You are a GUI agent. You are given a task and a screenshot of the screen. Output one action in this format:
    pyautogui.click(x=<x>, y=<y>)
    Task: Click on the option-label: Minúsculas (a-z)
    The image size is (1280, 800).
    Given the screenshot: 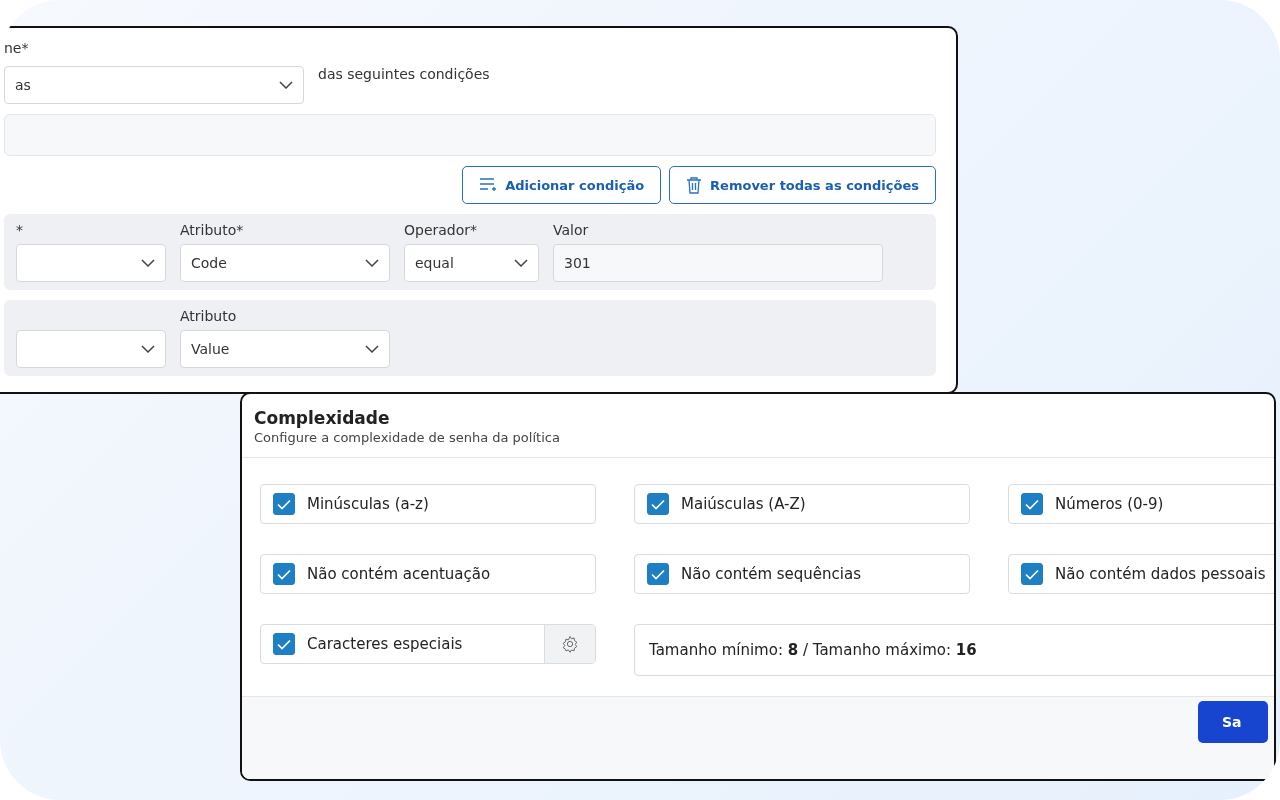 What is the action you would take?
    pyautogui.click(x=368, y=504)
    